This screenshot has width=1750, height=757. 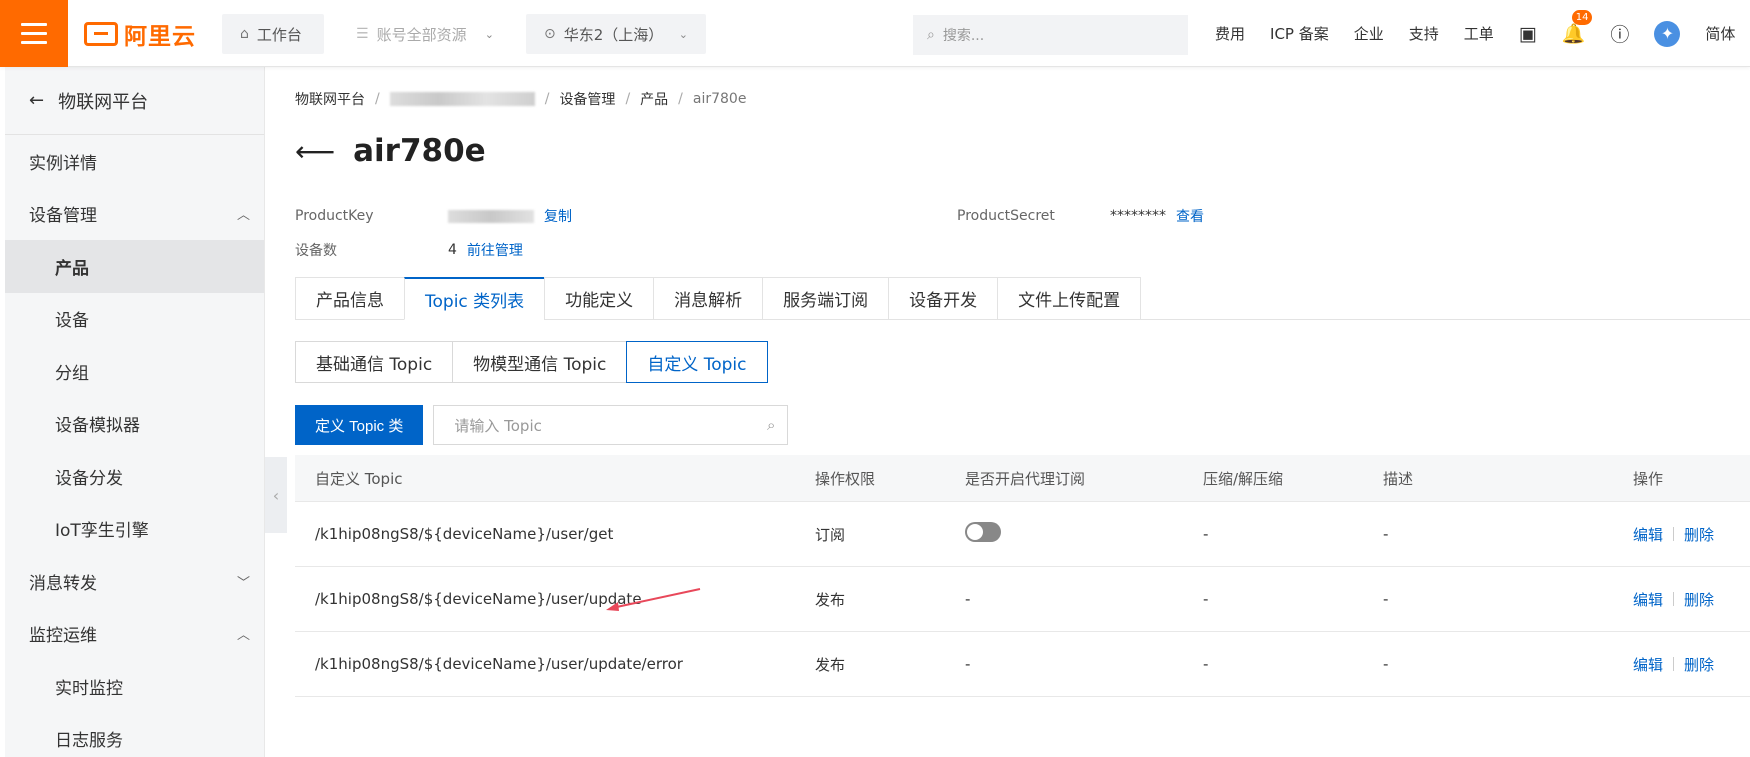 What do you see at coordinates (243, 583) in the screenshot?
I see `chevron-down-icon: ﹀` at bounding box center [243, 583].